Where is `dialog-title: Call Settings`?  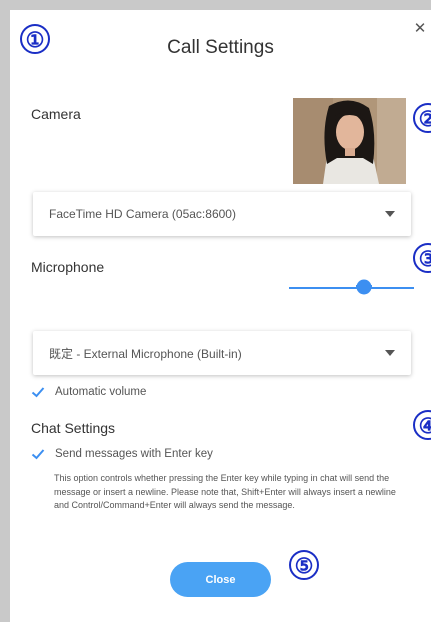
dialog-title: Call Settings is located at coordinates (220, 47).